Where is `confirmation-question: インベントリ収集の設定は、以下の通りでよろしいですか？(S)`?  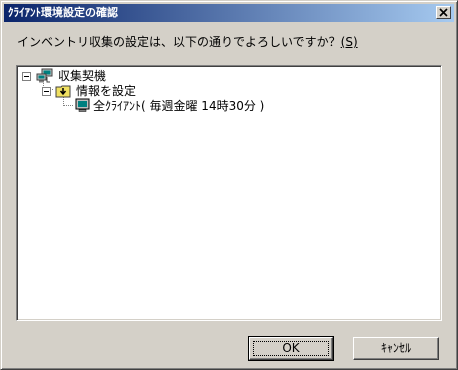 confirmation-question: インベントリ収集の設定は、以下の通りでよろしいですか？(S) is located at coordinates (187, 41).